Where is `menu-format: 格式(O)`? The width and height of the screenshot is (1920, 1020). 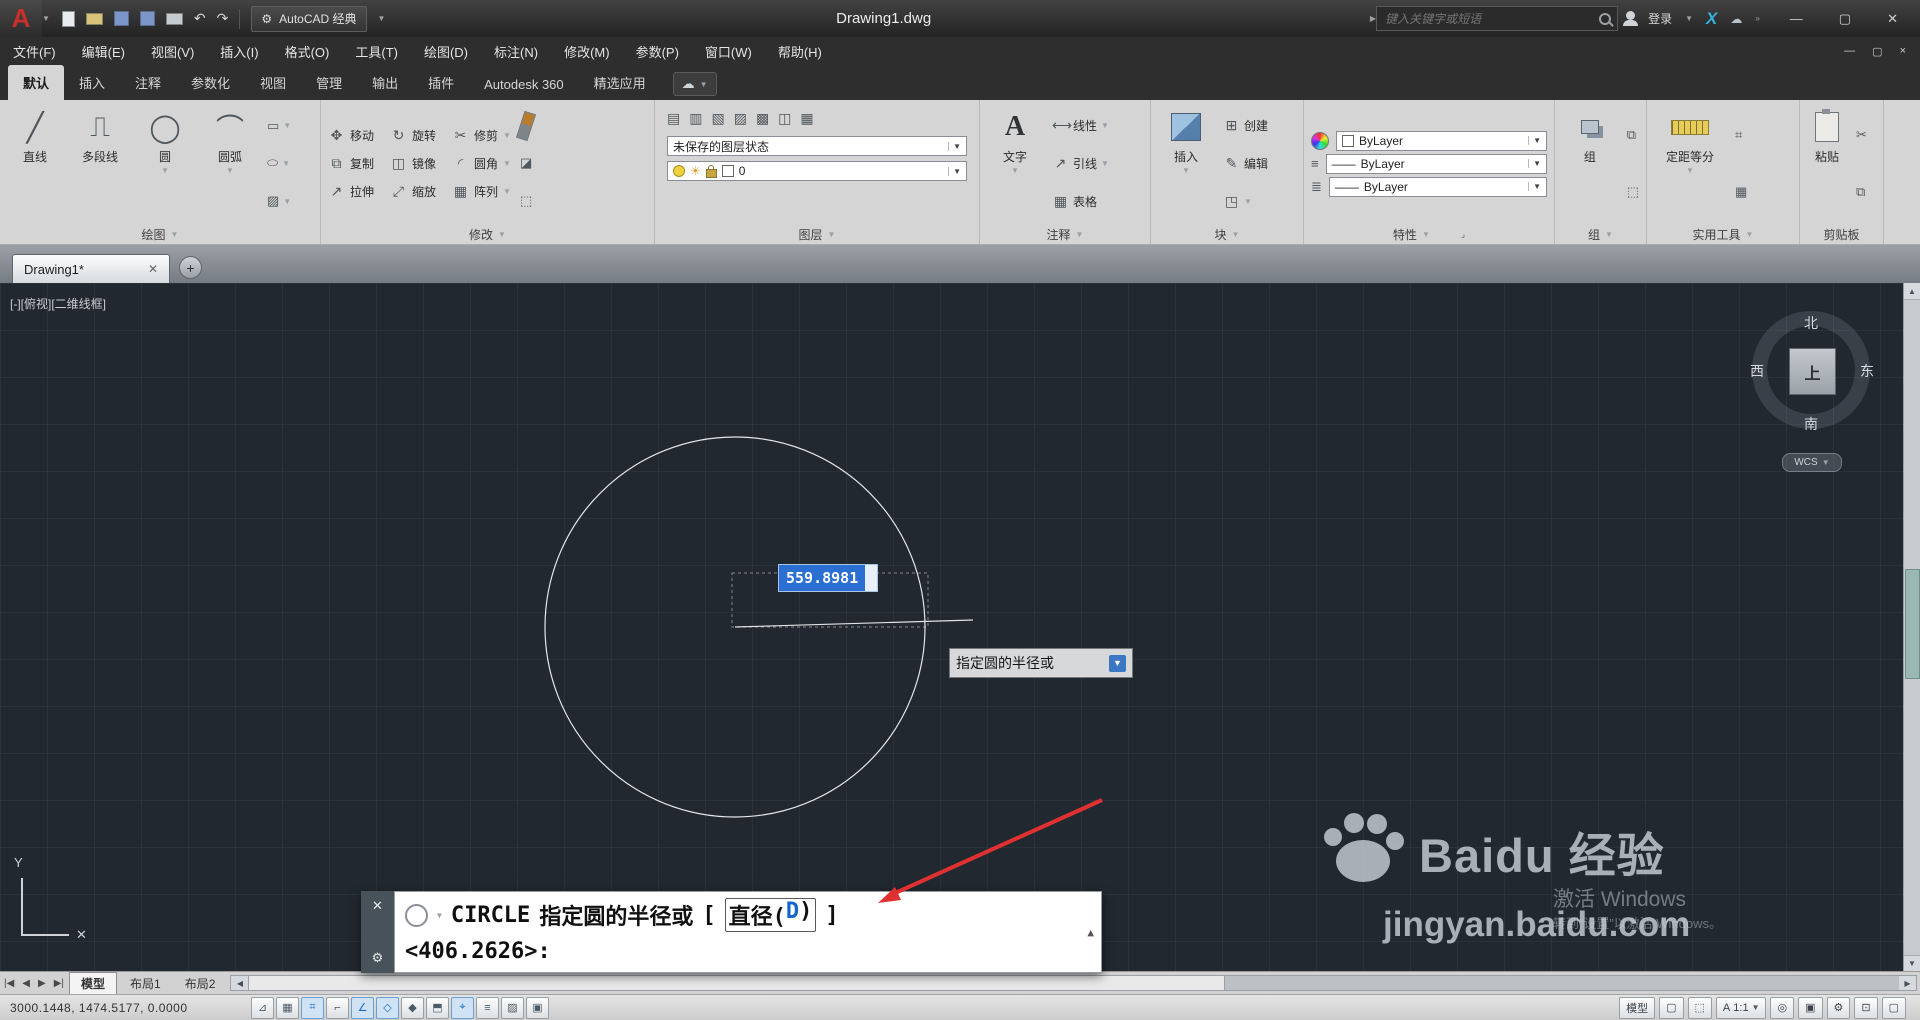 menu-format: 格式(O) is located at coordinates (307, 51).